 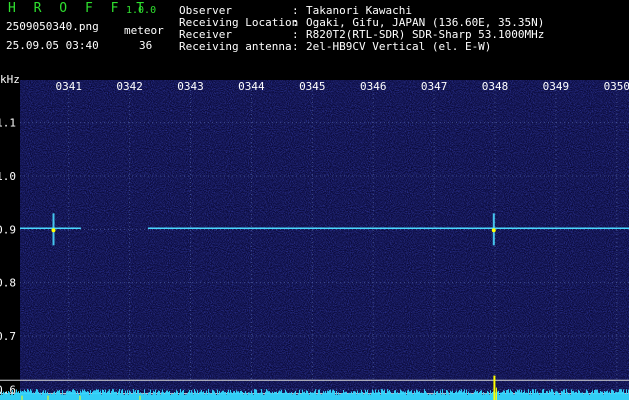 I want to click on y-axis-label: kHz, so click(x=10, y=79).